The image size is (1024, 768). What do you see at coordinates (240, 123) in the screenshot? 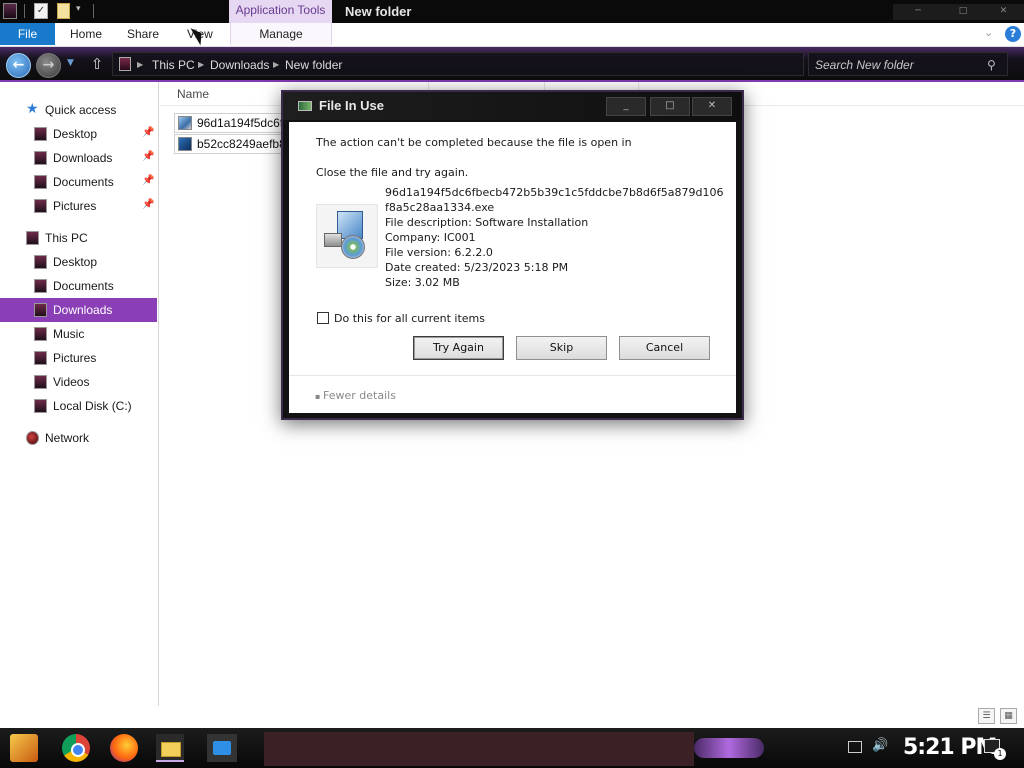
I see `file-name: 96d1a194f5dc6fb` at bounding box center [240, 123].